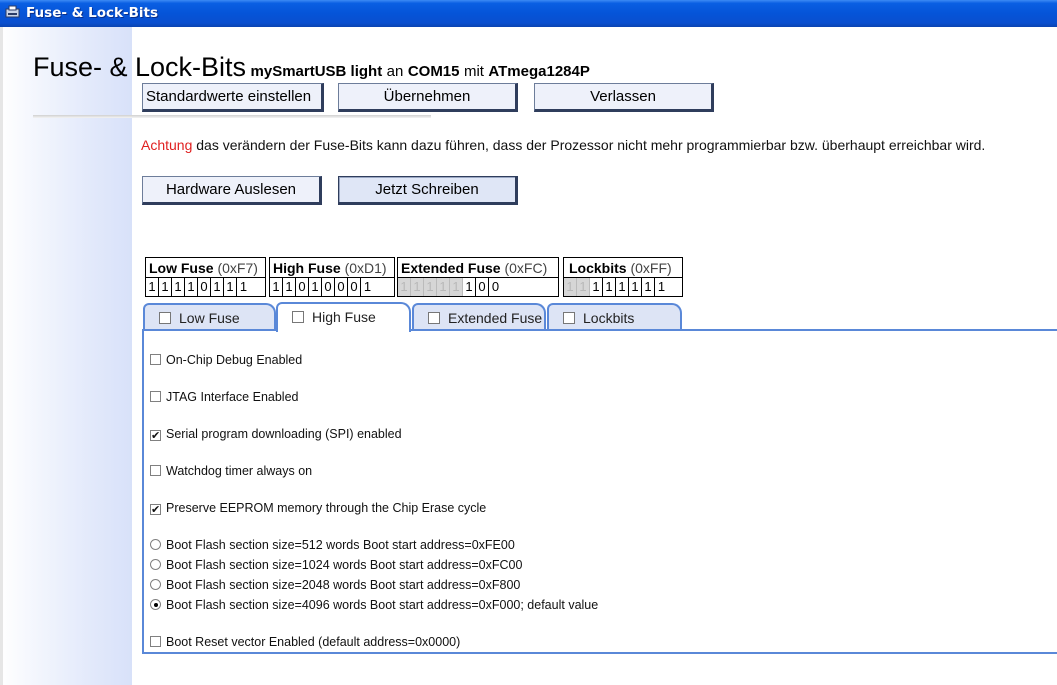 Image resolution: width=1057 pixels, height=685 pixels. Describe the element at coordinates (92, 13) in the screenshot. I see `window-title: Fuse- & Lock-Bits` at that location.